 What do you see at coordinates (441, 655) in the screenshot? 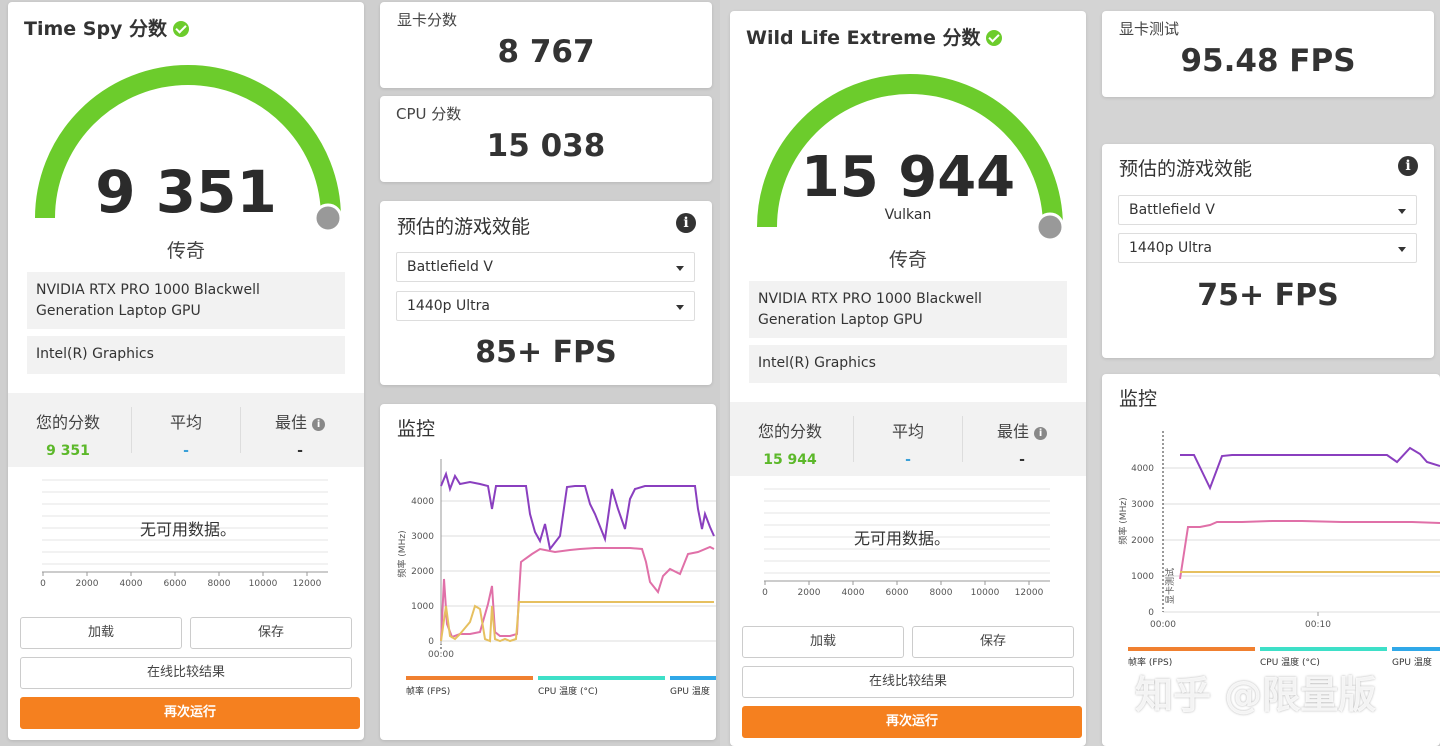
I see `x-tick: 00:00` at bounding box center [441, 655].